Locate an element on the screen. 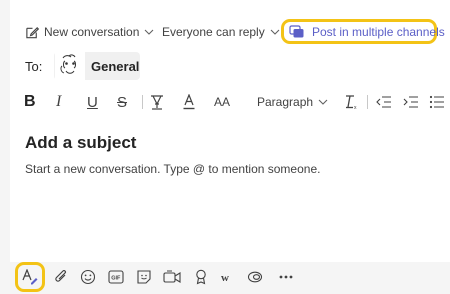 Image resolution: width=450 pixels, height=294 pixels. compose-edit-icon is located at coordinates (32, 32).